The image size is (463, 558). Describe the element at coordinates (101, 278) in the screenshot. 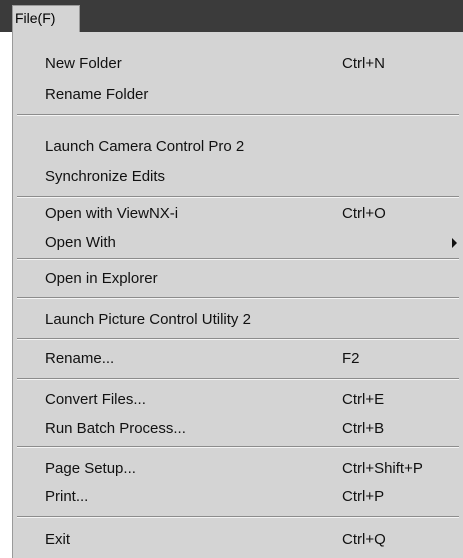

I see `menu-item-label: Open in Explorer` at that location.